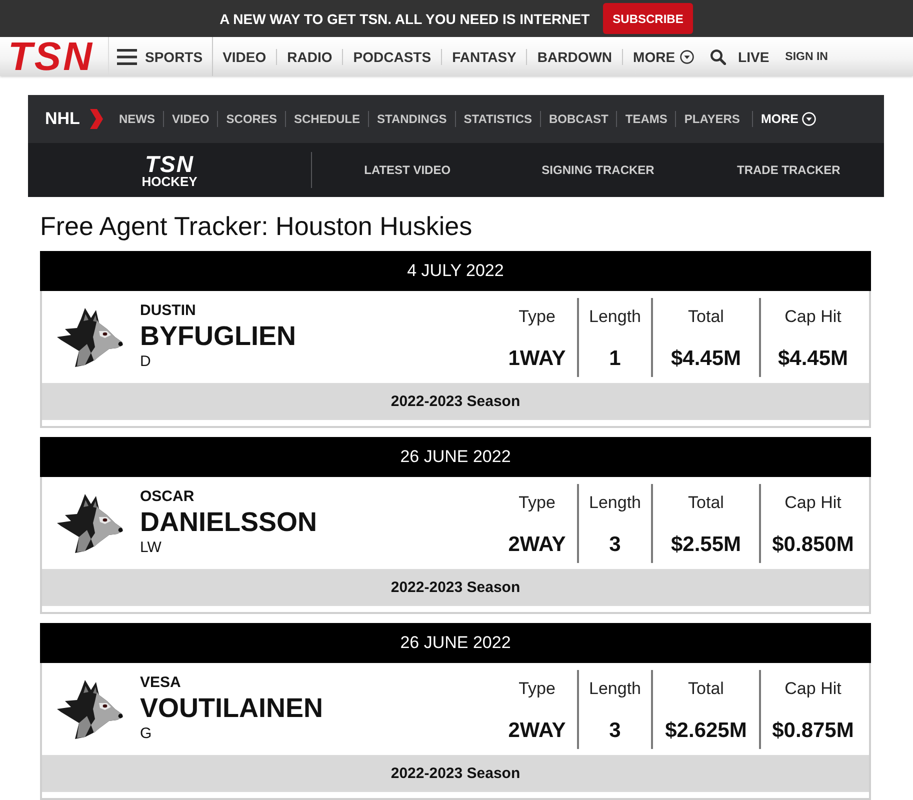 The width and height of the screenshot is (913, 800). What do you see at coordinates (151, 548) in the screenshot?
I see `player-position: LW` at bounding box center [151, 548].